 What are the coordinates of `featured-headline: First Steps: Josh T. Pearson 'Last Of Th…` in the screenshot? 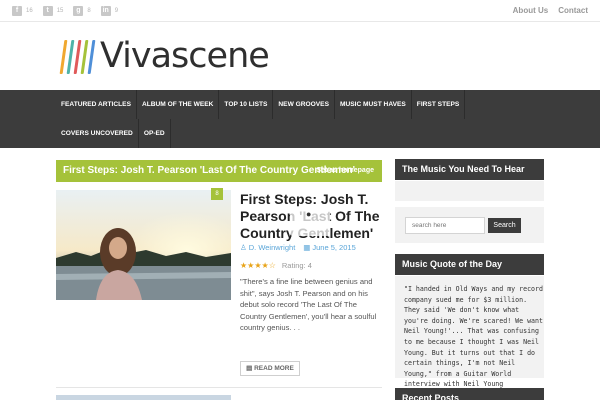 It's located at (209, 170).